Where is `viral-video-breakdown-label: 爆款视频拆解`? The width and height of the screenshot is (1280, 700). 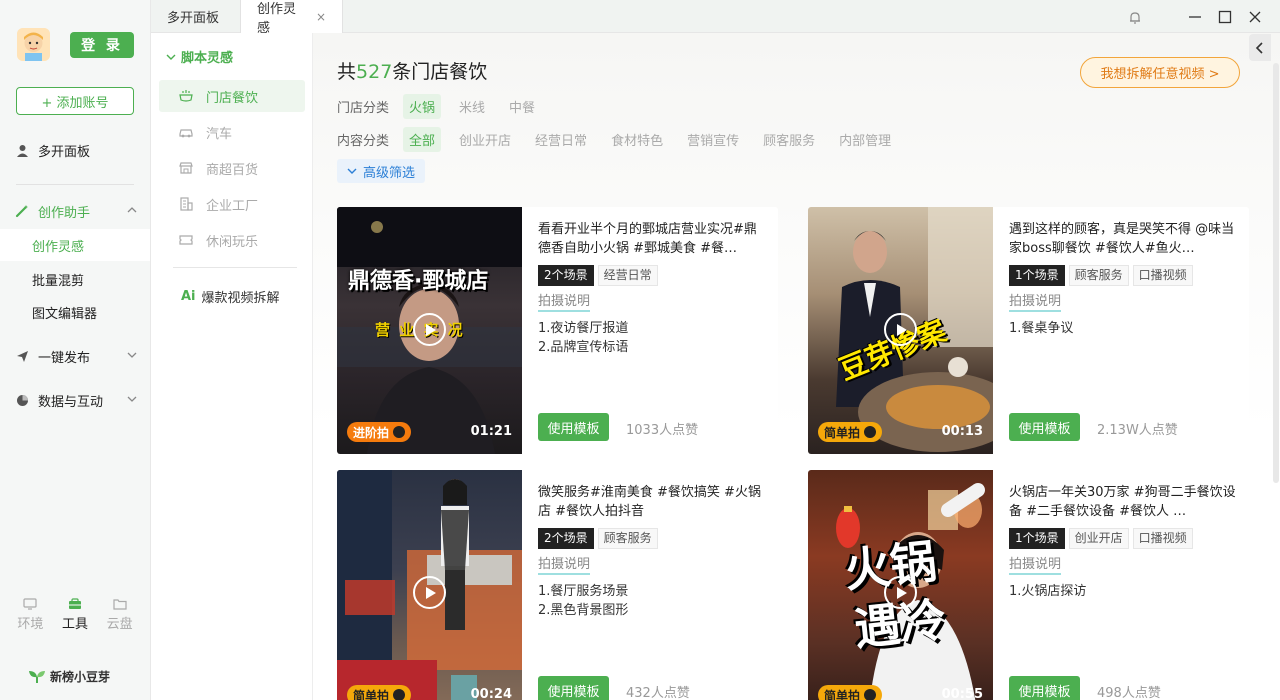 viral-video-breakdown-label: 爆款视频拆解 is located at coordinates (240, 298).